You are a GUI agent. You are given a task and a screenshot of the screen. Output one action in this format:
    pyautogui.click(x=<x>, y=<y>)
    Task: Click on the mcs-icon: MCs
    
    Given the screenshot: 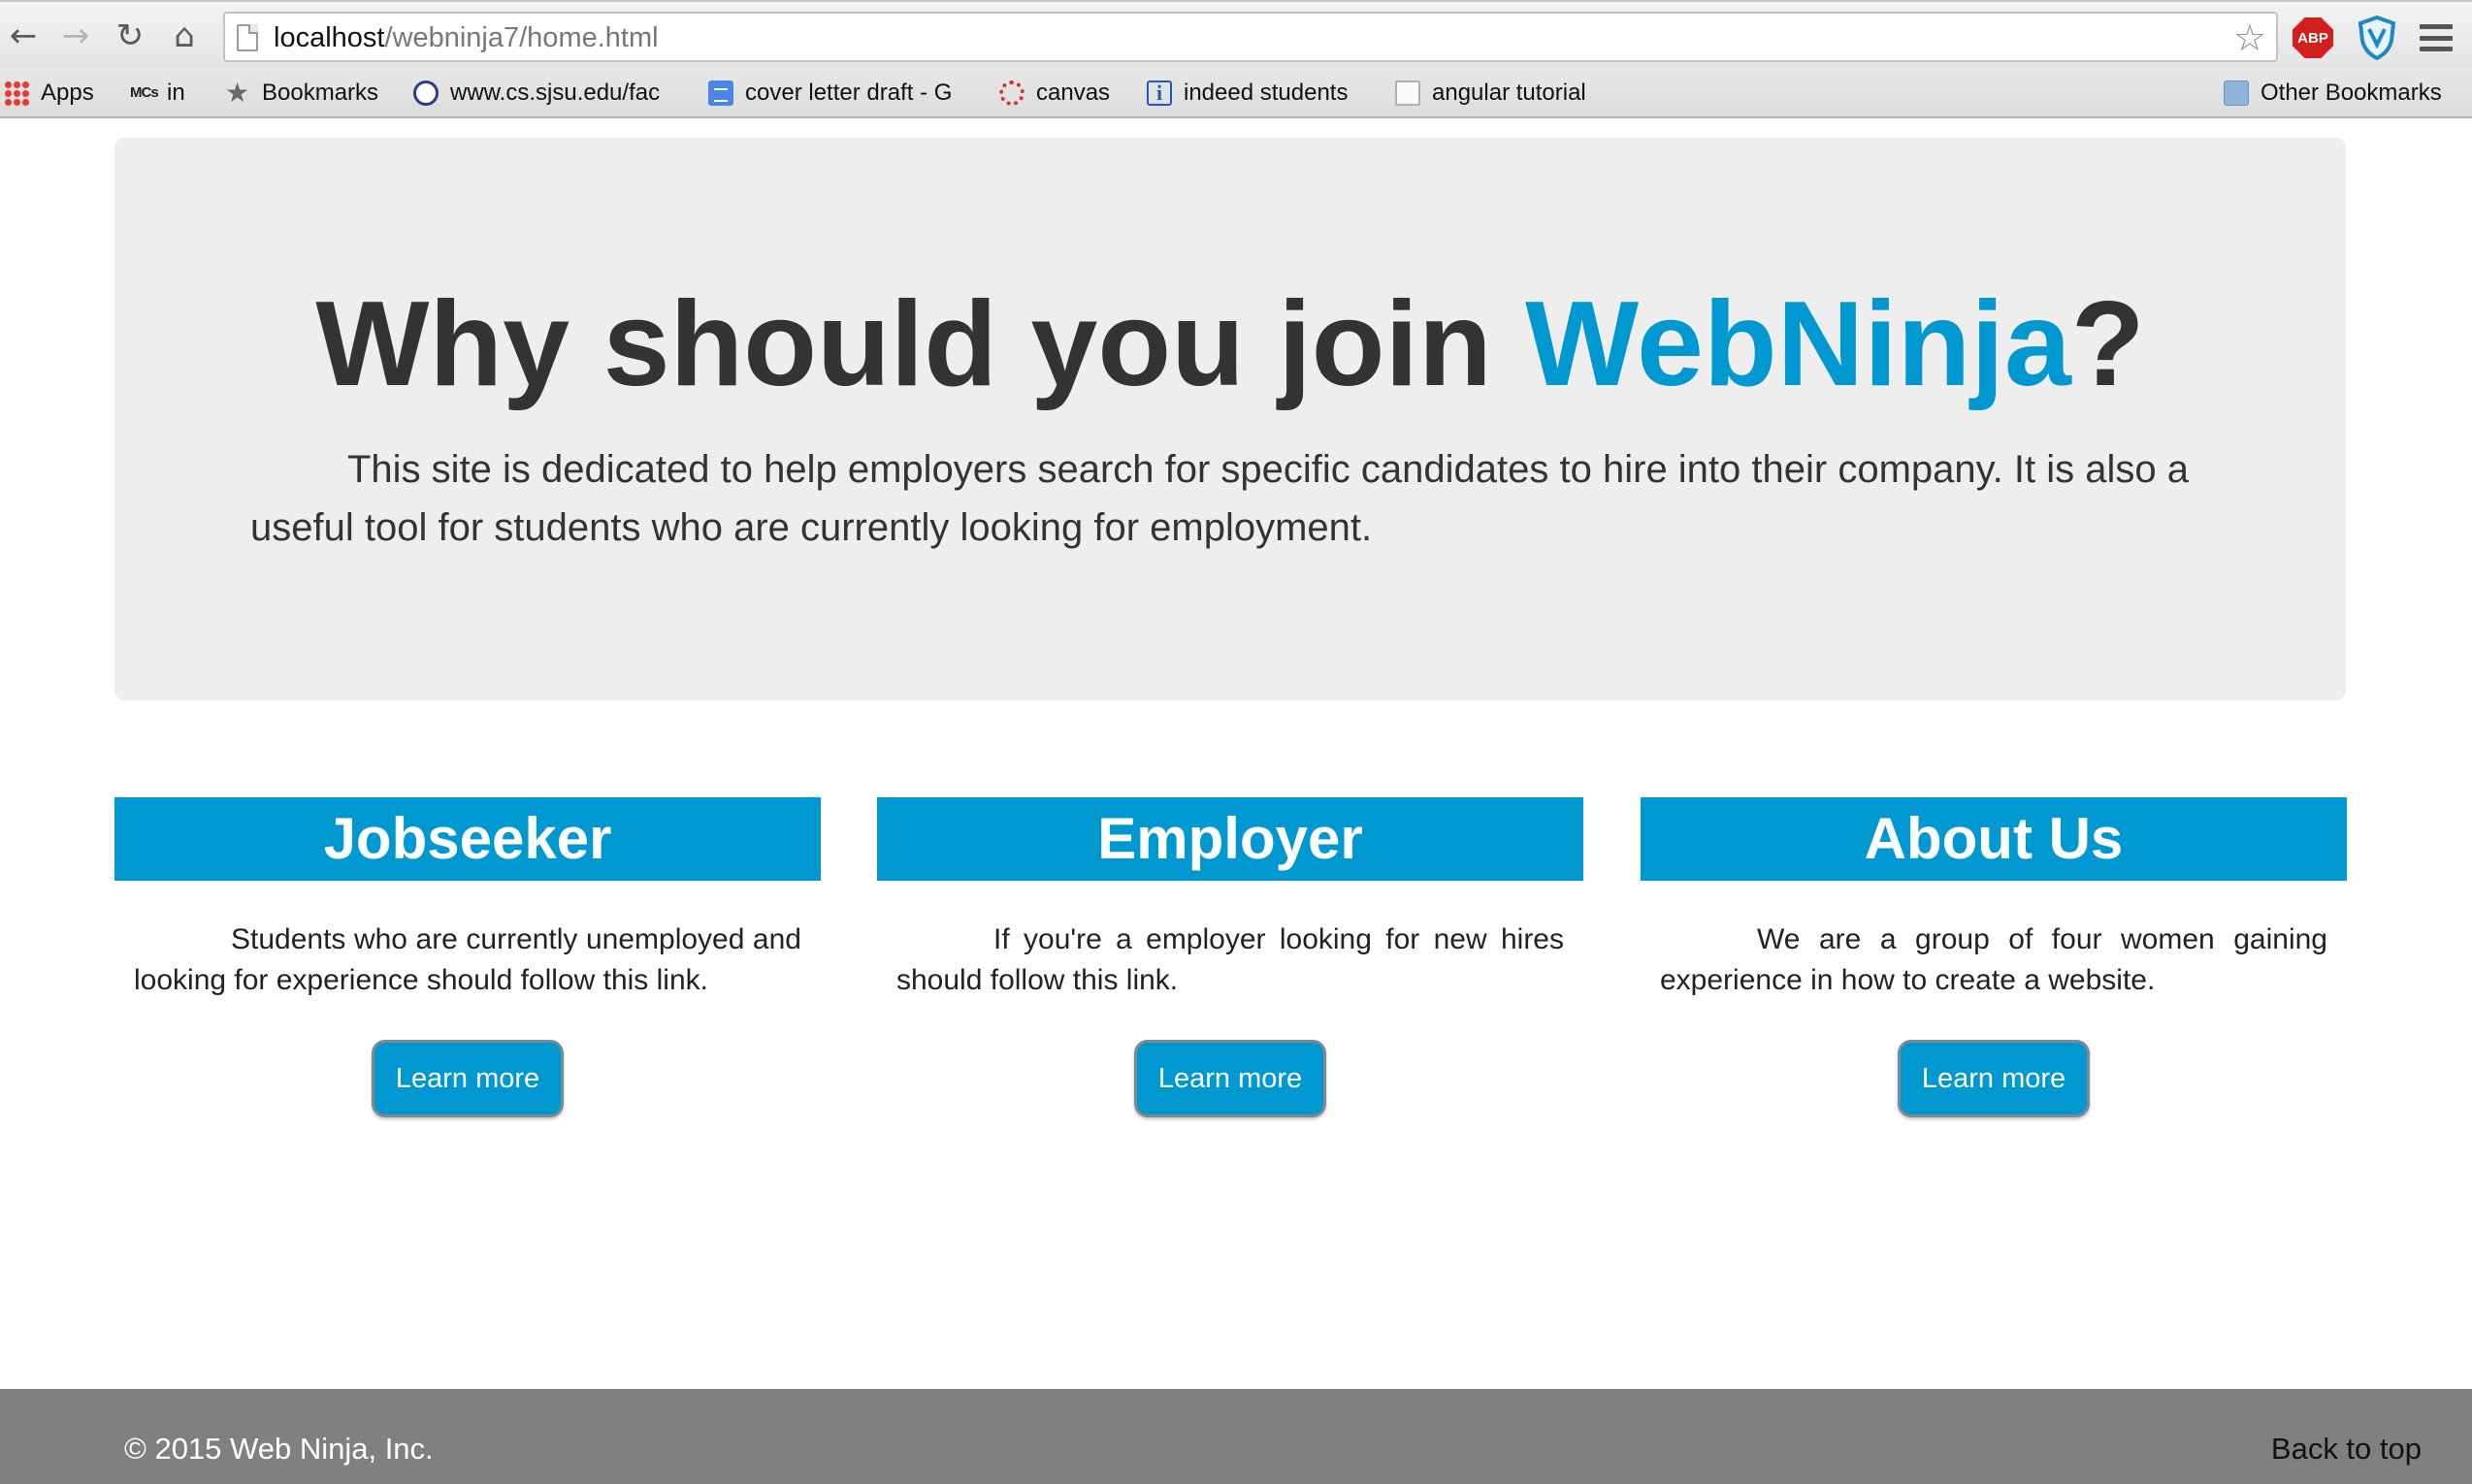 What is the action you would take?
    pyautogui.click(x=144, y=93)
    